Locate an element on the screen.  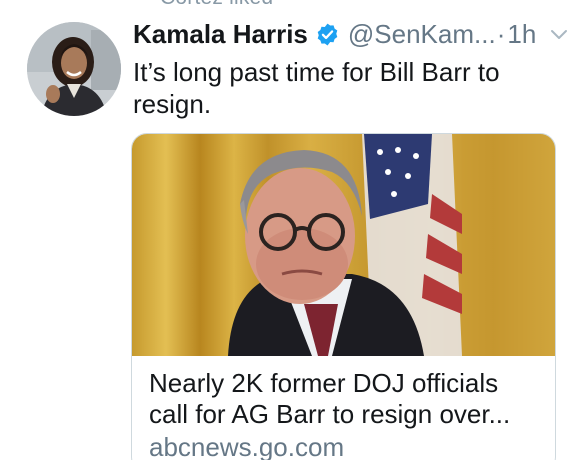
author-name: Kamala Harris is located at coordinates (220, 34).